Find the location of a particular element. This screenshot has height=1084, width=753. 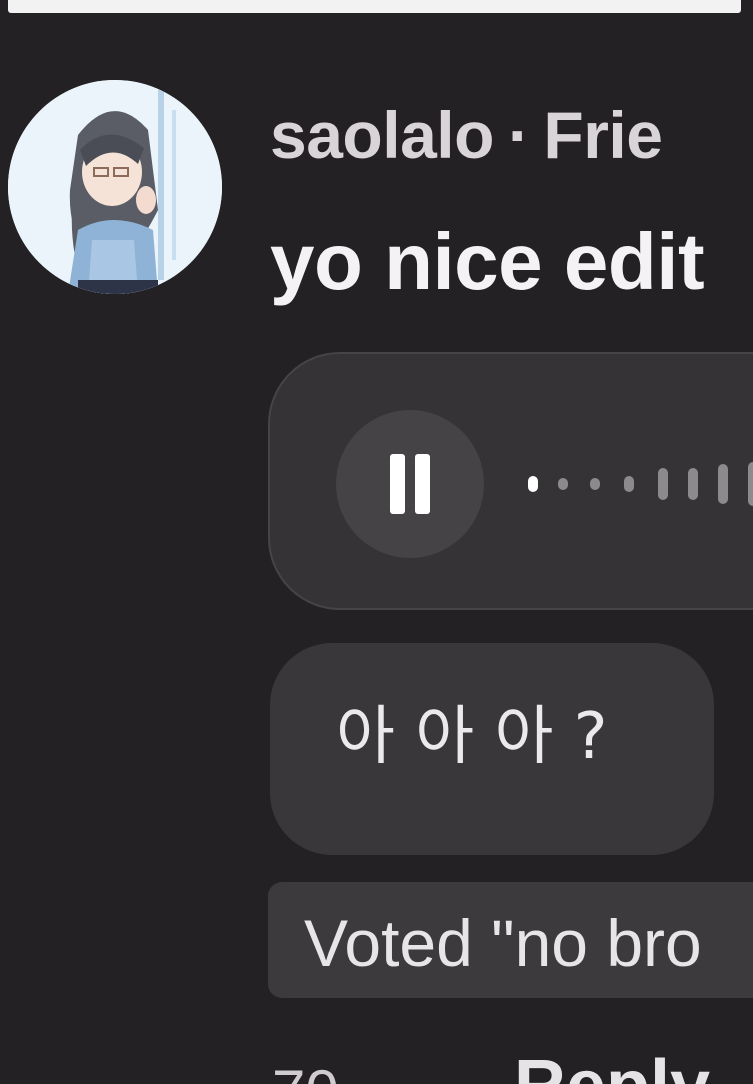

poll-vote-label: Voted "no bro is located at coordinates (503, 943).